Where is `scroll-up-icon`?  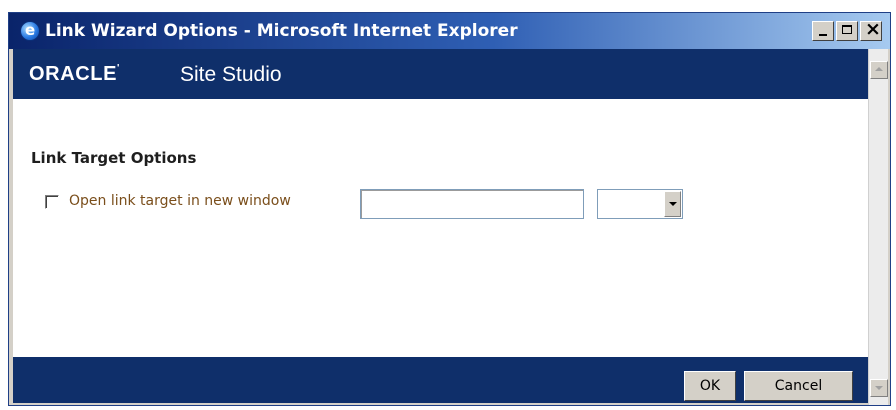 scroll-up-icon is located at coordinates (879, 70).